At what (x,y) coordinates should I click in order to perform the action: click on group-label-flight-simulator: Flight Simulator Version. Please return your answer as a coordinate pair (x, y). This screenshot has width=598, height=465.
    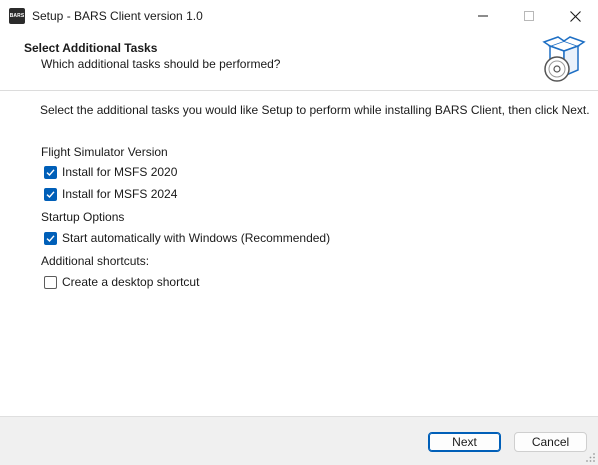
    Looking at the image, I should click on (104, 152).